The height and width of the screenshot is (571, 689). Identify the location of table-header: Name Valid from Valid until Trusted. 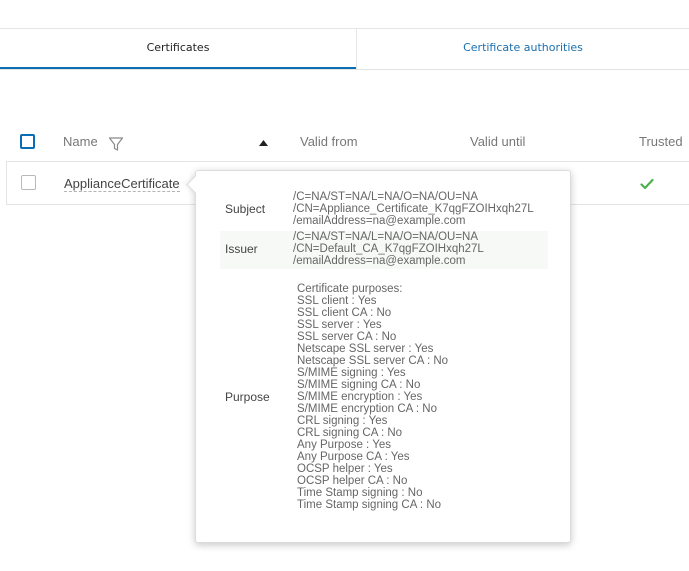
(344, 143).